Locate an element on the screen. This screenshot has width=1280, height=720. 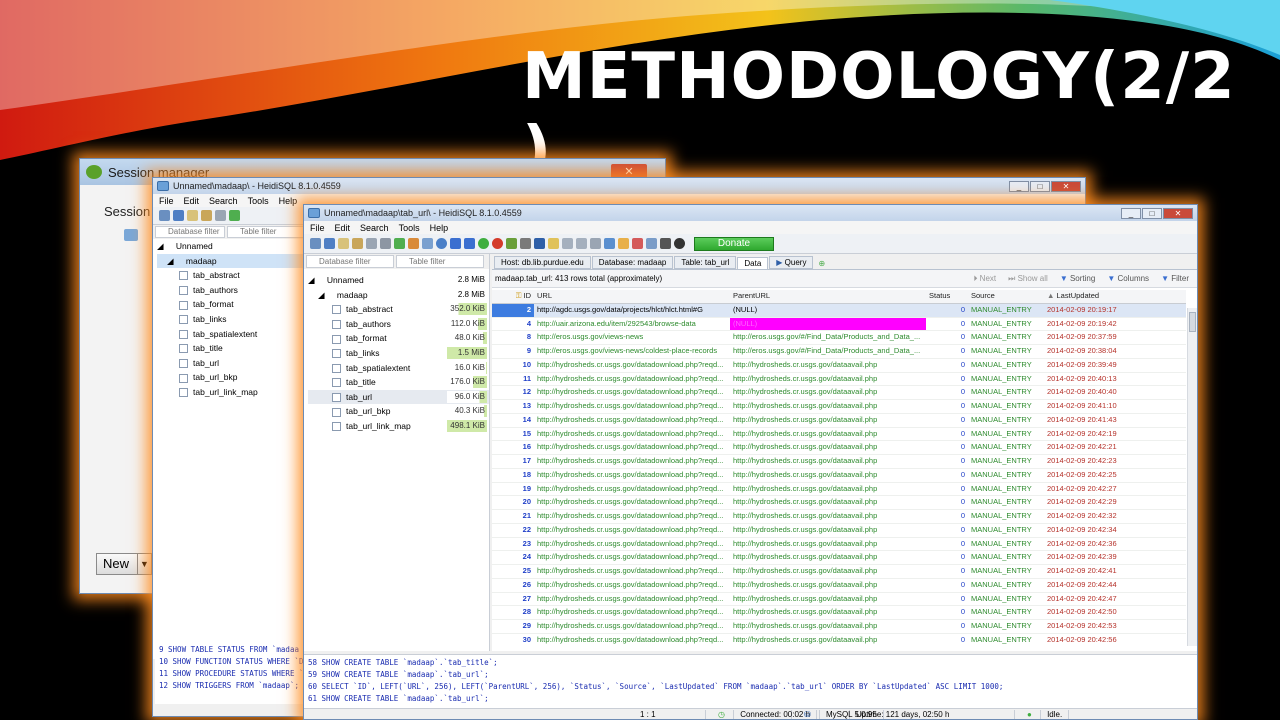
new-tab-icon: ⊕ is located at coordinates (821, 263).